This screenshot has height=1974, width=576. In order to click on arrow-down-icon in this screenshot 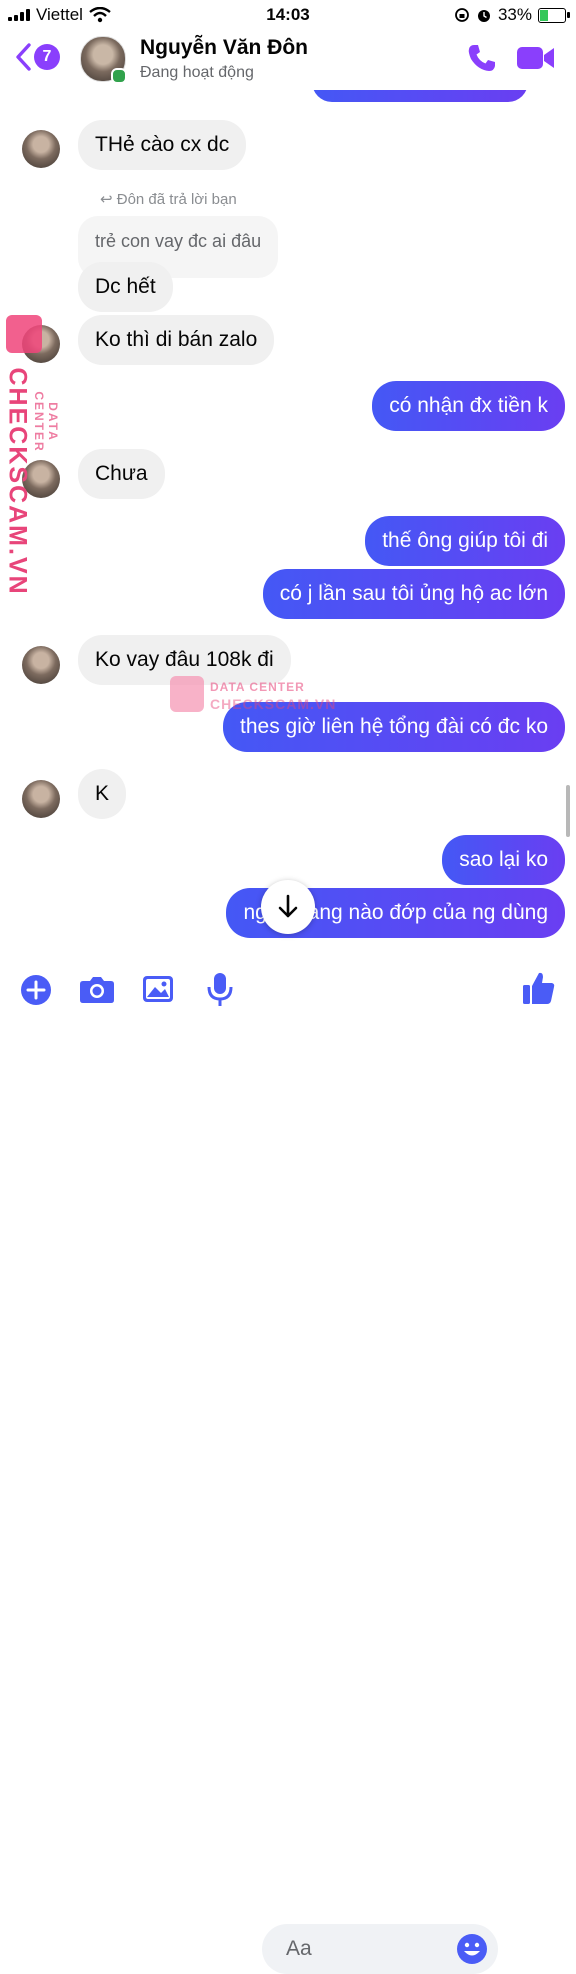, I will do `click(288, 906)`.